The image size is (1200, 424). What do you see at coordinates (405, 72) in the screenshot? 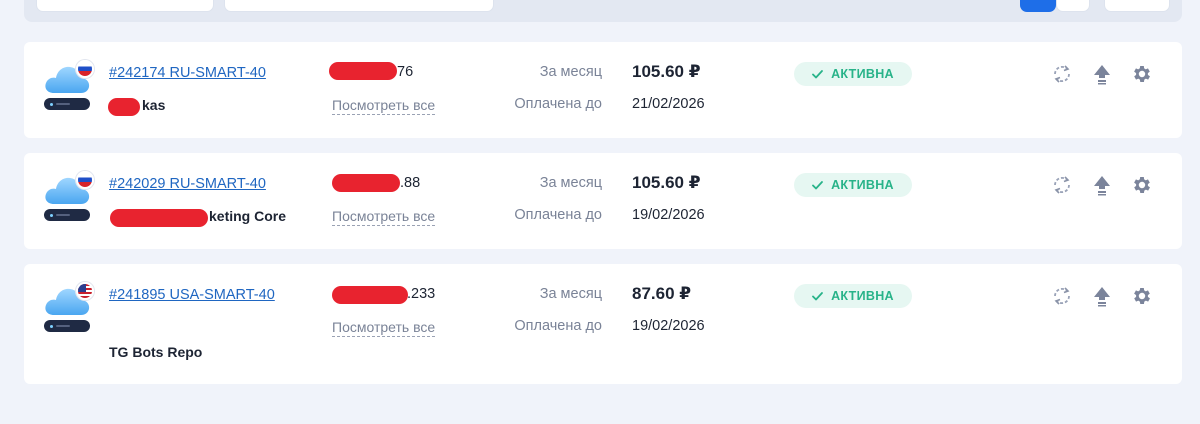
I see `server-ip: 76` at bounding box center [405, 72].